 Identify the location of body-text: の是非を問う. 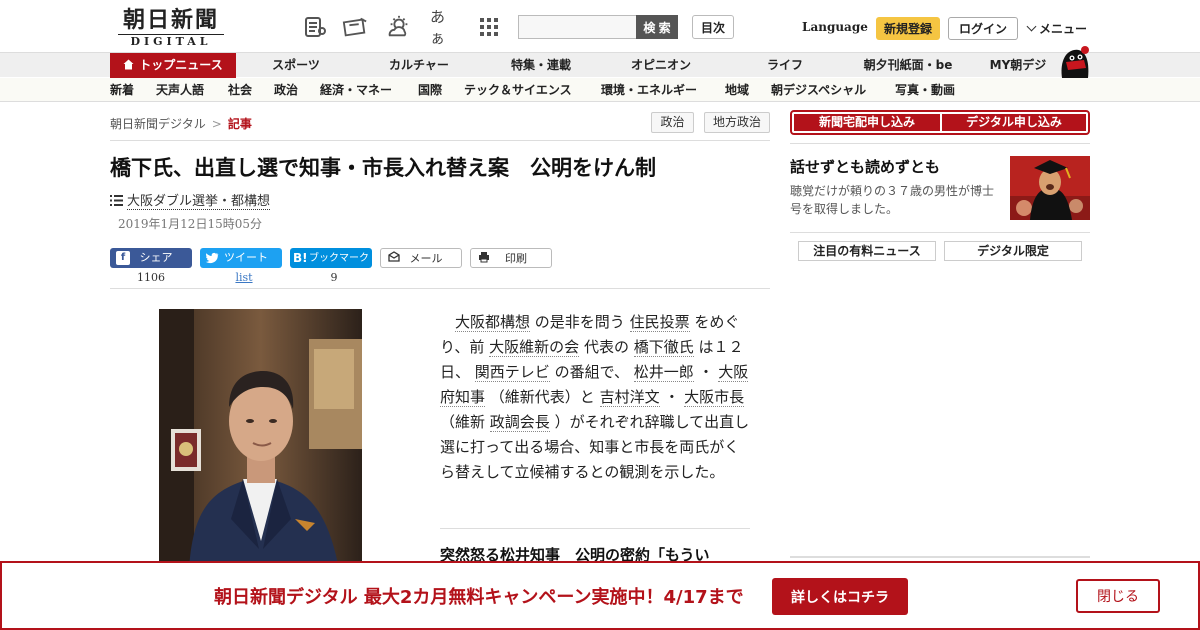
(580, 322).